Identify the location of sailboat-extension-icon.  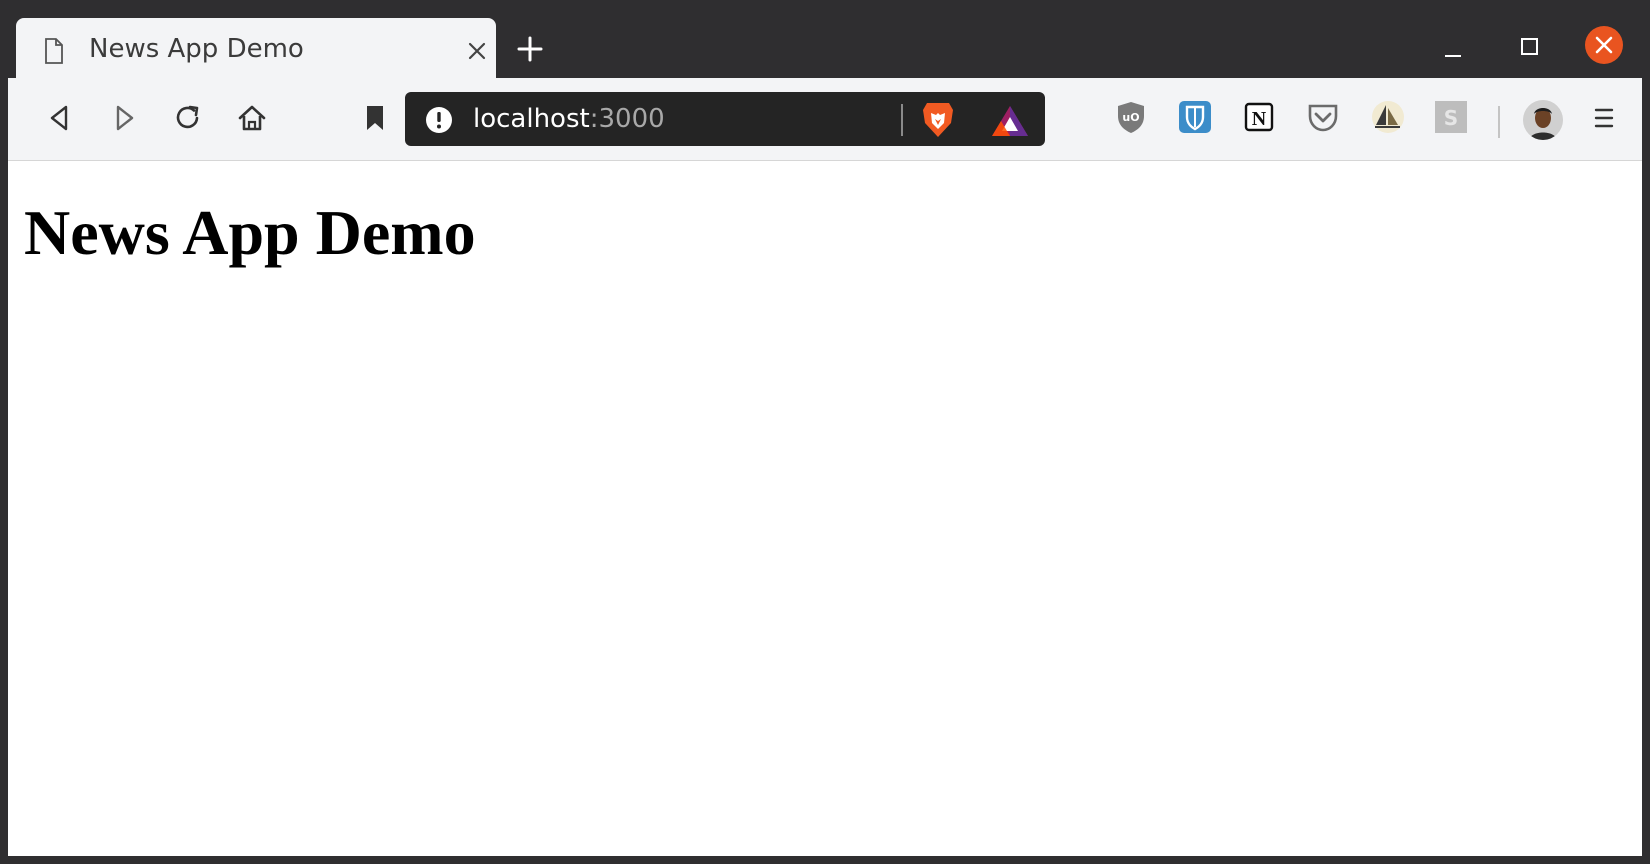
(1388, 117).